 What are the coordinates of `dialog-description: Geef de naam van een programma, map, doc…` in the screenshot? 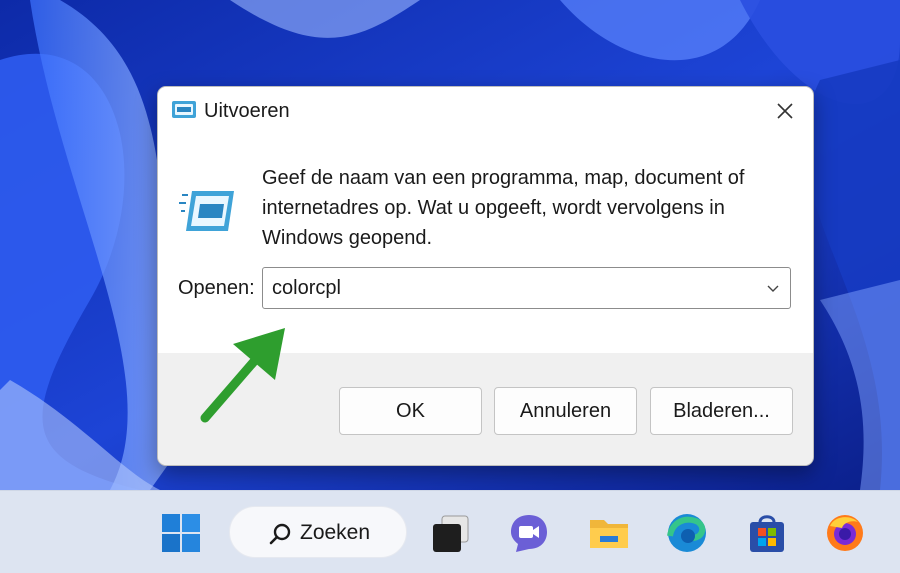 It's located at (503, 208).